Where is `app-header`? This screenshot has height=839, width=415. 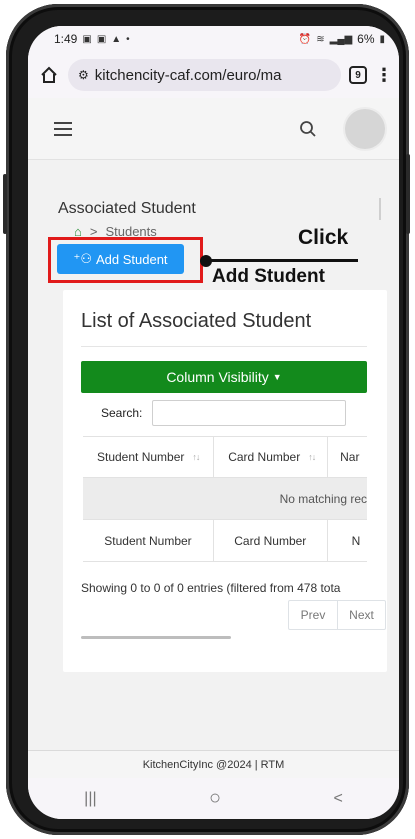 app-header is located at coordinates (213, 129).